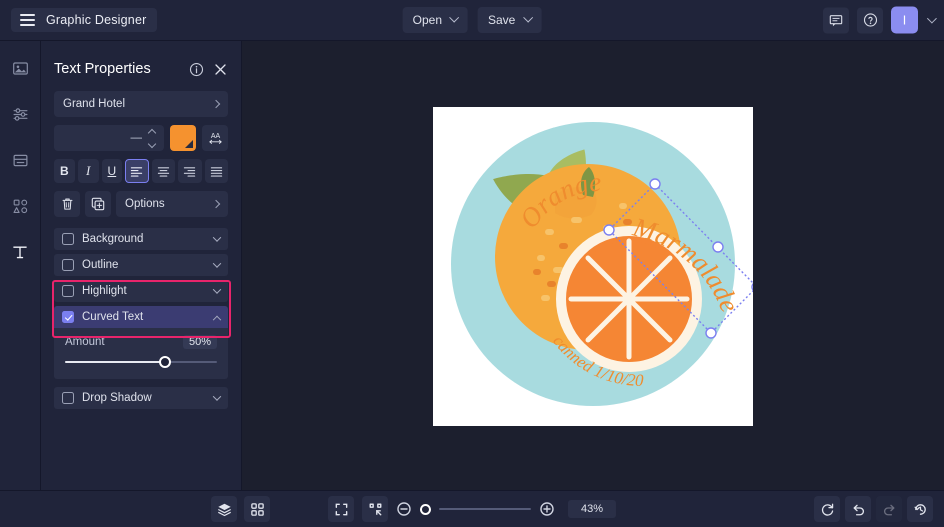 The height and width of the screenshot is (527, 944). Describe the element at coordinates (216, 204) in the screenshot. I see `chevron-right-icon` at that location.